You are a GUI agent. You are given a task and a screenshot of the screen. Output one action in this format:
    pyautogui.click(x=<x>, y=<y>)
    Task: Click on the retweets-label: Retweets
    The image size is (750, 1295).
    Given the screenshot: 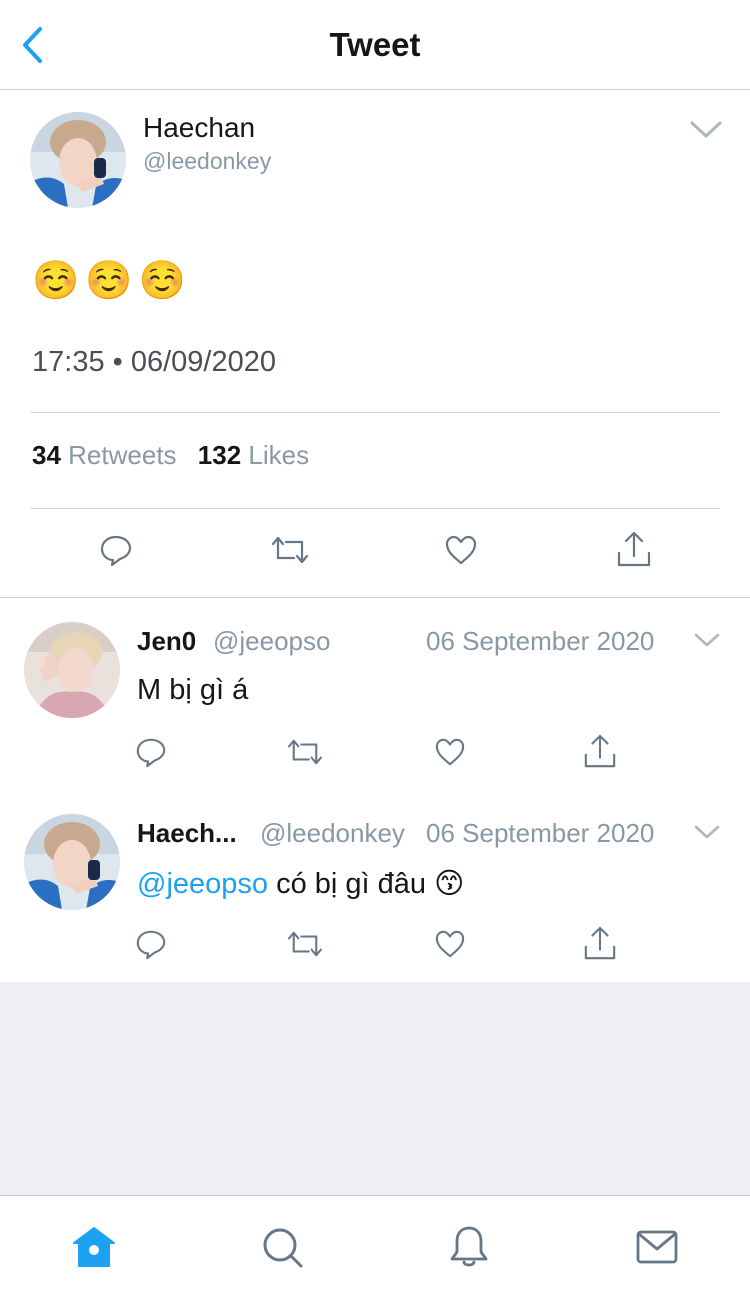 What is the action you would take?
    pyautogui.click(x=122, y=455)
    